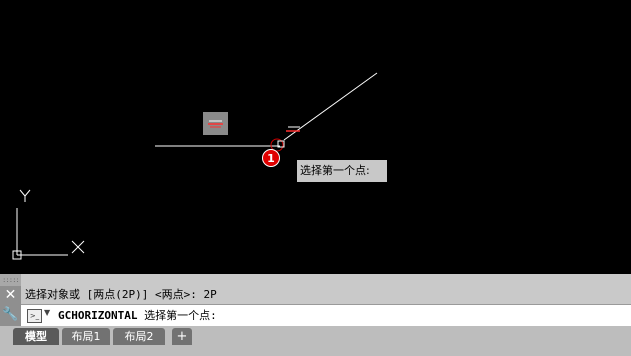 The image size is (631, 356). I want to click on tab-layout1: 布局1, so click(86, 336).